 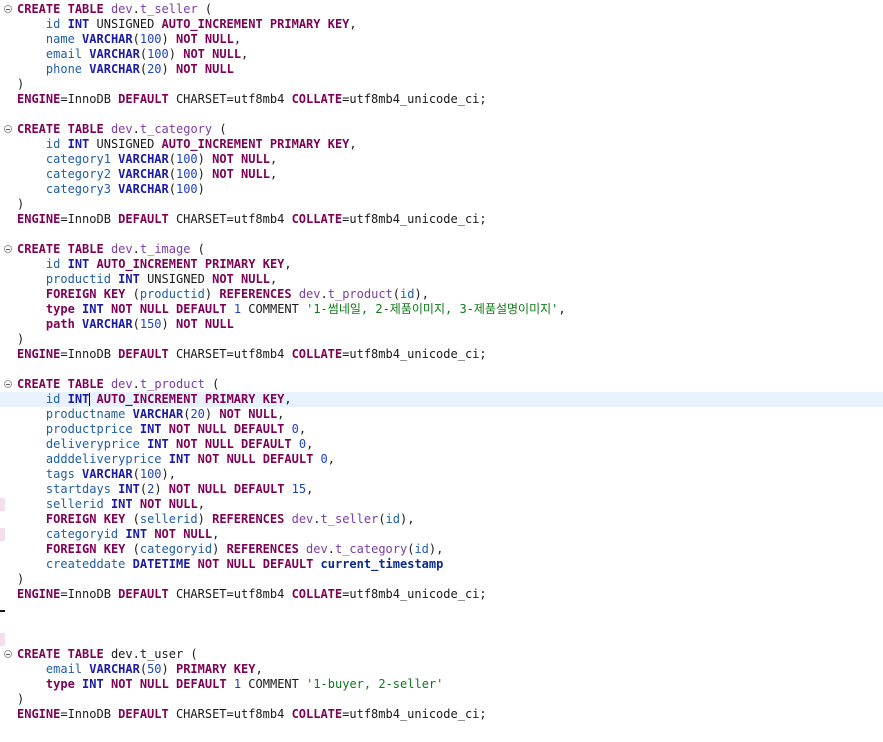 What do you see at coordinates (441, 54) in the screenshot?
I see `code-line: email VARCHAR(100) NOT NULL,` at bounding box center [441, 54].